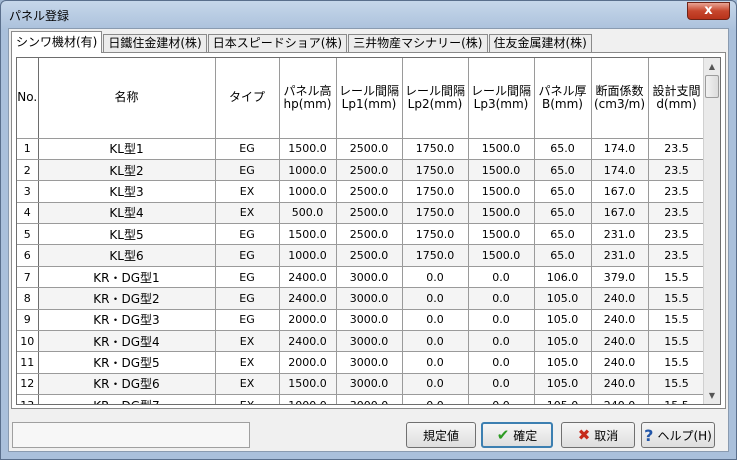 The image size is (737, 460). What do you see at coordinates (308, 213) in the screenshot?
I see `table-cell: 500.0` at bounding box center [308, 213].